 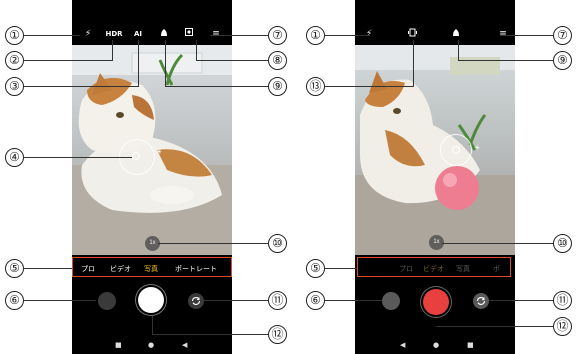 What do you see at coordinates (277, 60) in the screenshot?
I see `callout-8: ⑧` at bounding box center [277, 60].